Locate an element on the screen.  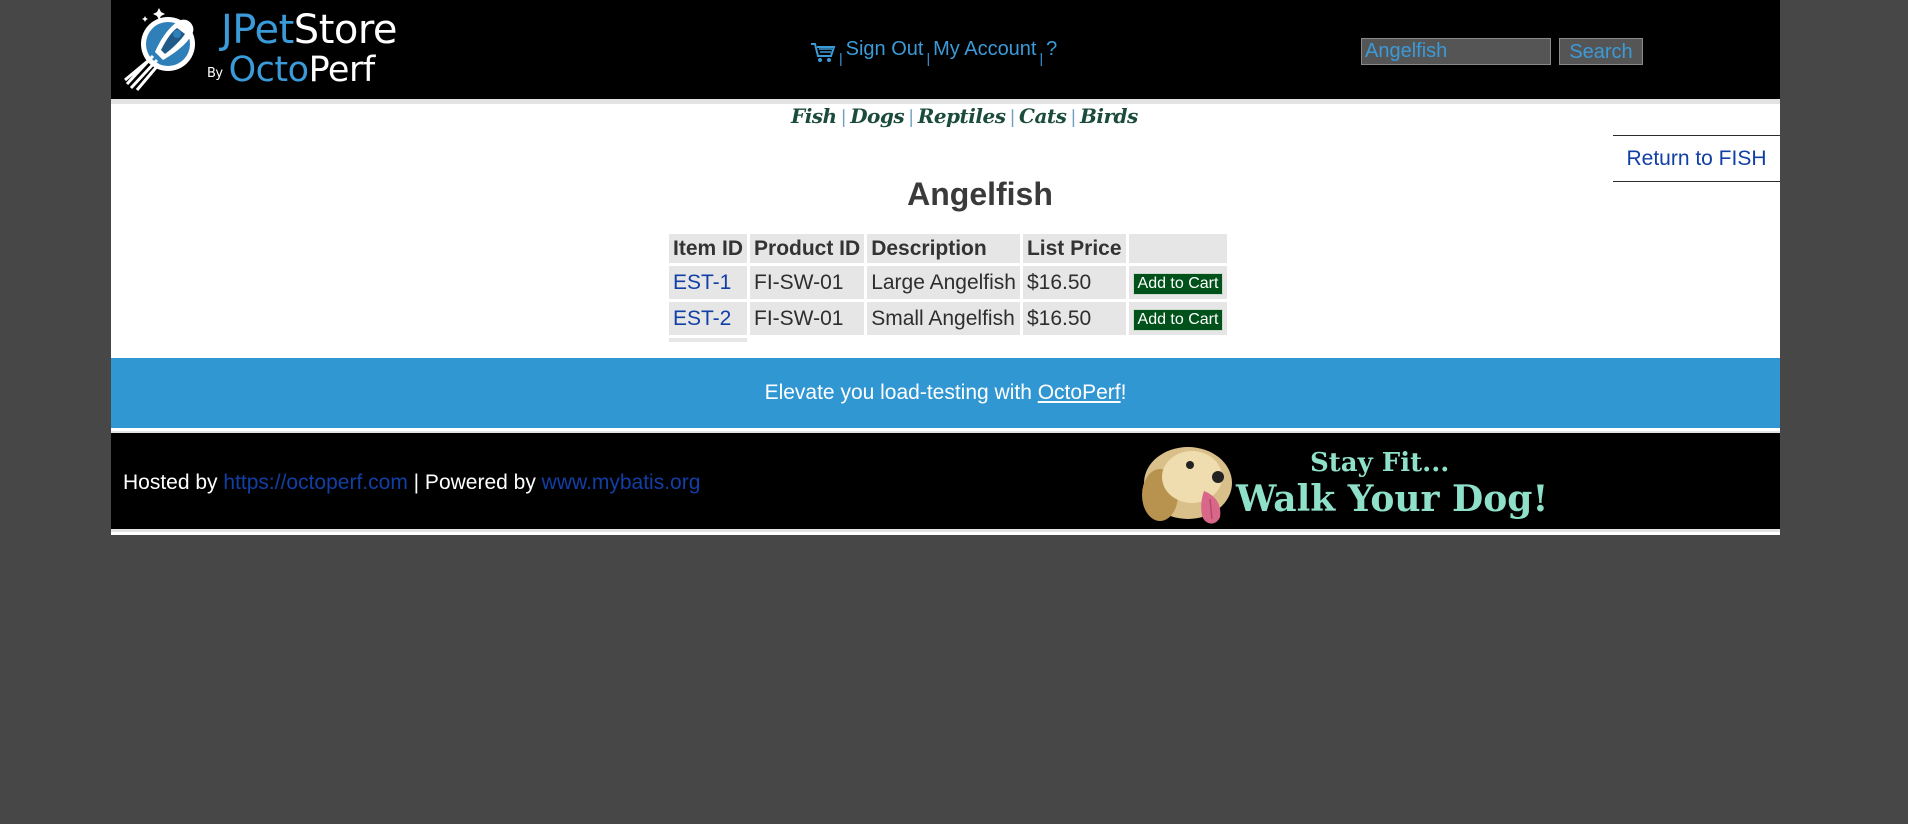
table-stub-row is located at coordinates (948, 340).